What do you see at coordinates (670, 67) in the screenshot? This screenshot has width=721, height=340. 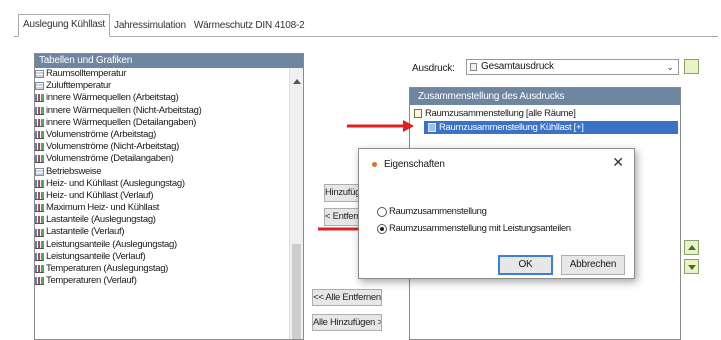 I see `chevron-down-icon: ⌄` at bounding box center [670, 67].